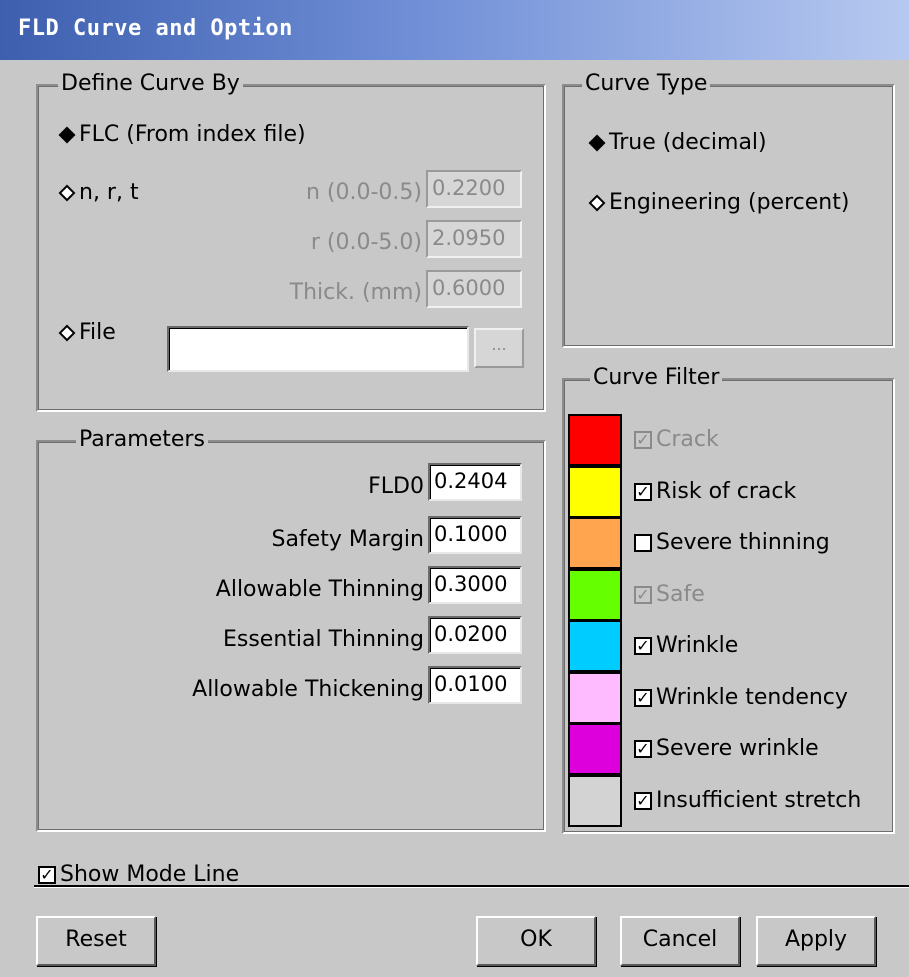 Image resolution: width=909 pixels, height=977 pixels. Describe the element at coordinates (396, 486) in the screenshot. I see `fld0-label: FLD0` at that location.